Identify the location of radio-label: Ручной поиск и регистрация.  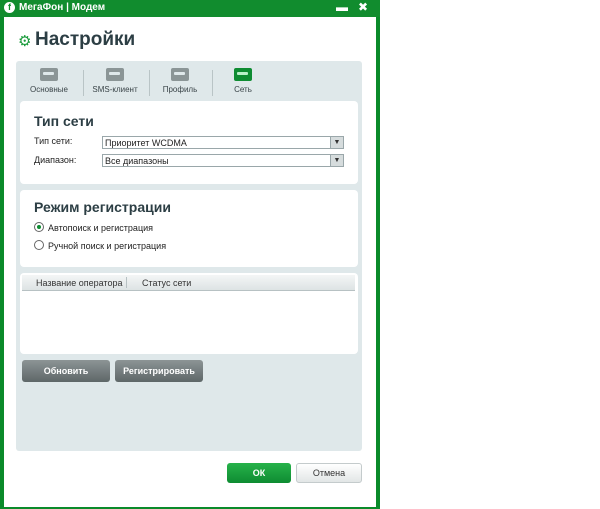
(107, 246).